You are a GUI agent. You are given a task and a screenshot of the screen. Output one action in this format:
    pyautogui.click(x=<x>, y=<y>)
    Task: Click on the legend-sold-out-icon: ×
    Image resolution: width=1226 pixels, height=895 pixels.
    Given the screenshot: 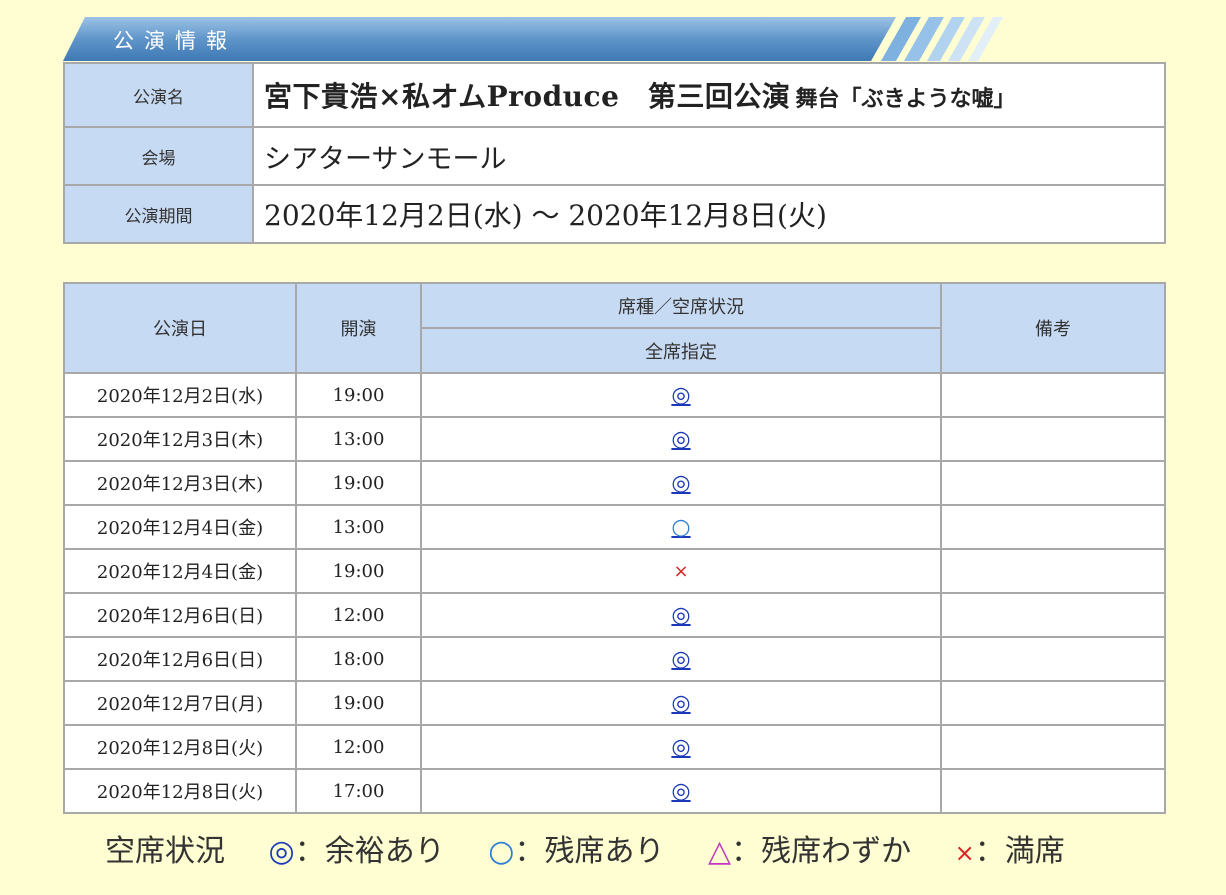 What is the action you would take?
    pyautogui.click(x=964, y=853)
    